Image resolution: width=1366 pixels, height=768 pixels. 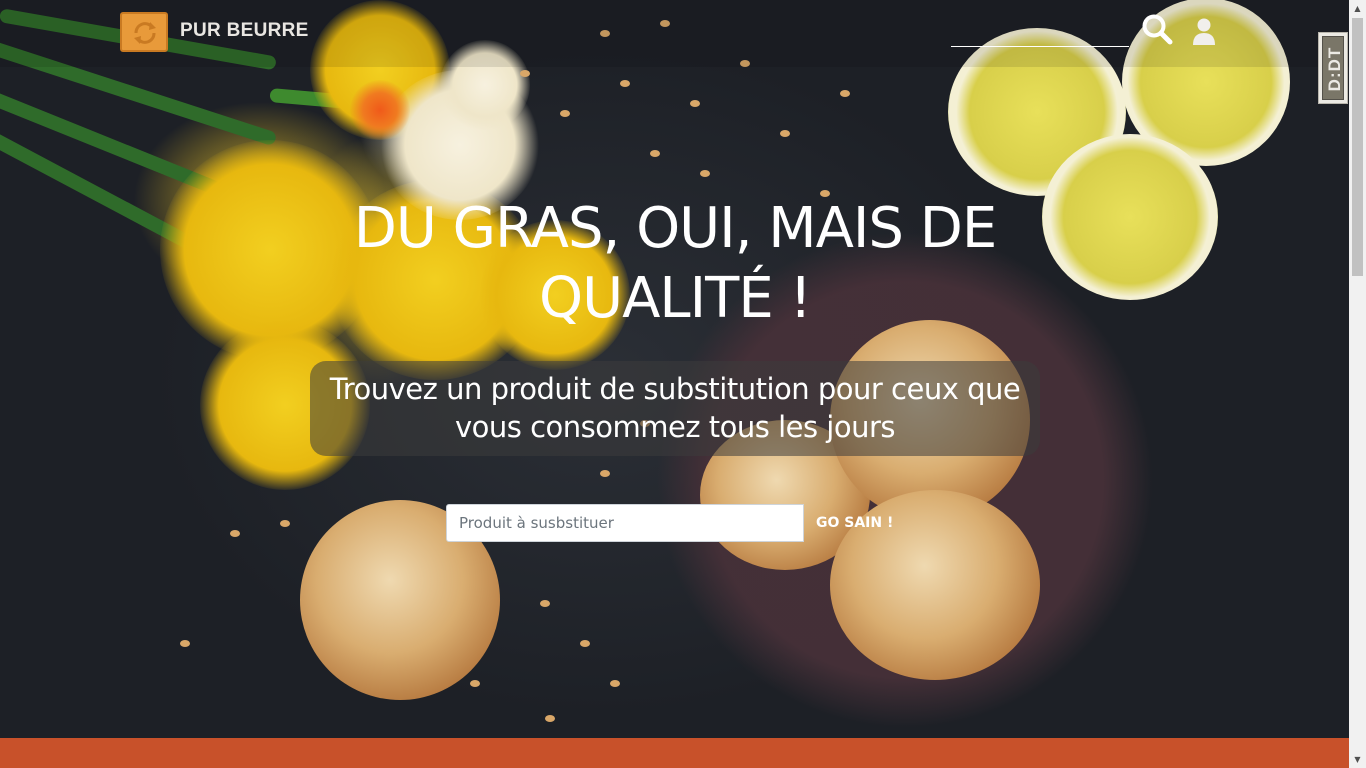 I want to click on side-badge-label: D:DT, so click(x=1334, y=69).